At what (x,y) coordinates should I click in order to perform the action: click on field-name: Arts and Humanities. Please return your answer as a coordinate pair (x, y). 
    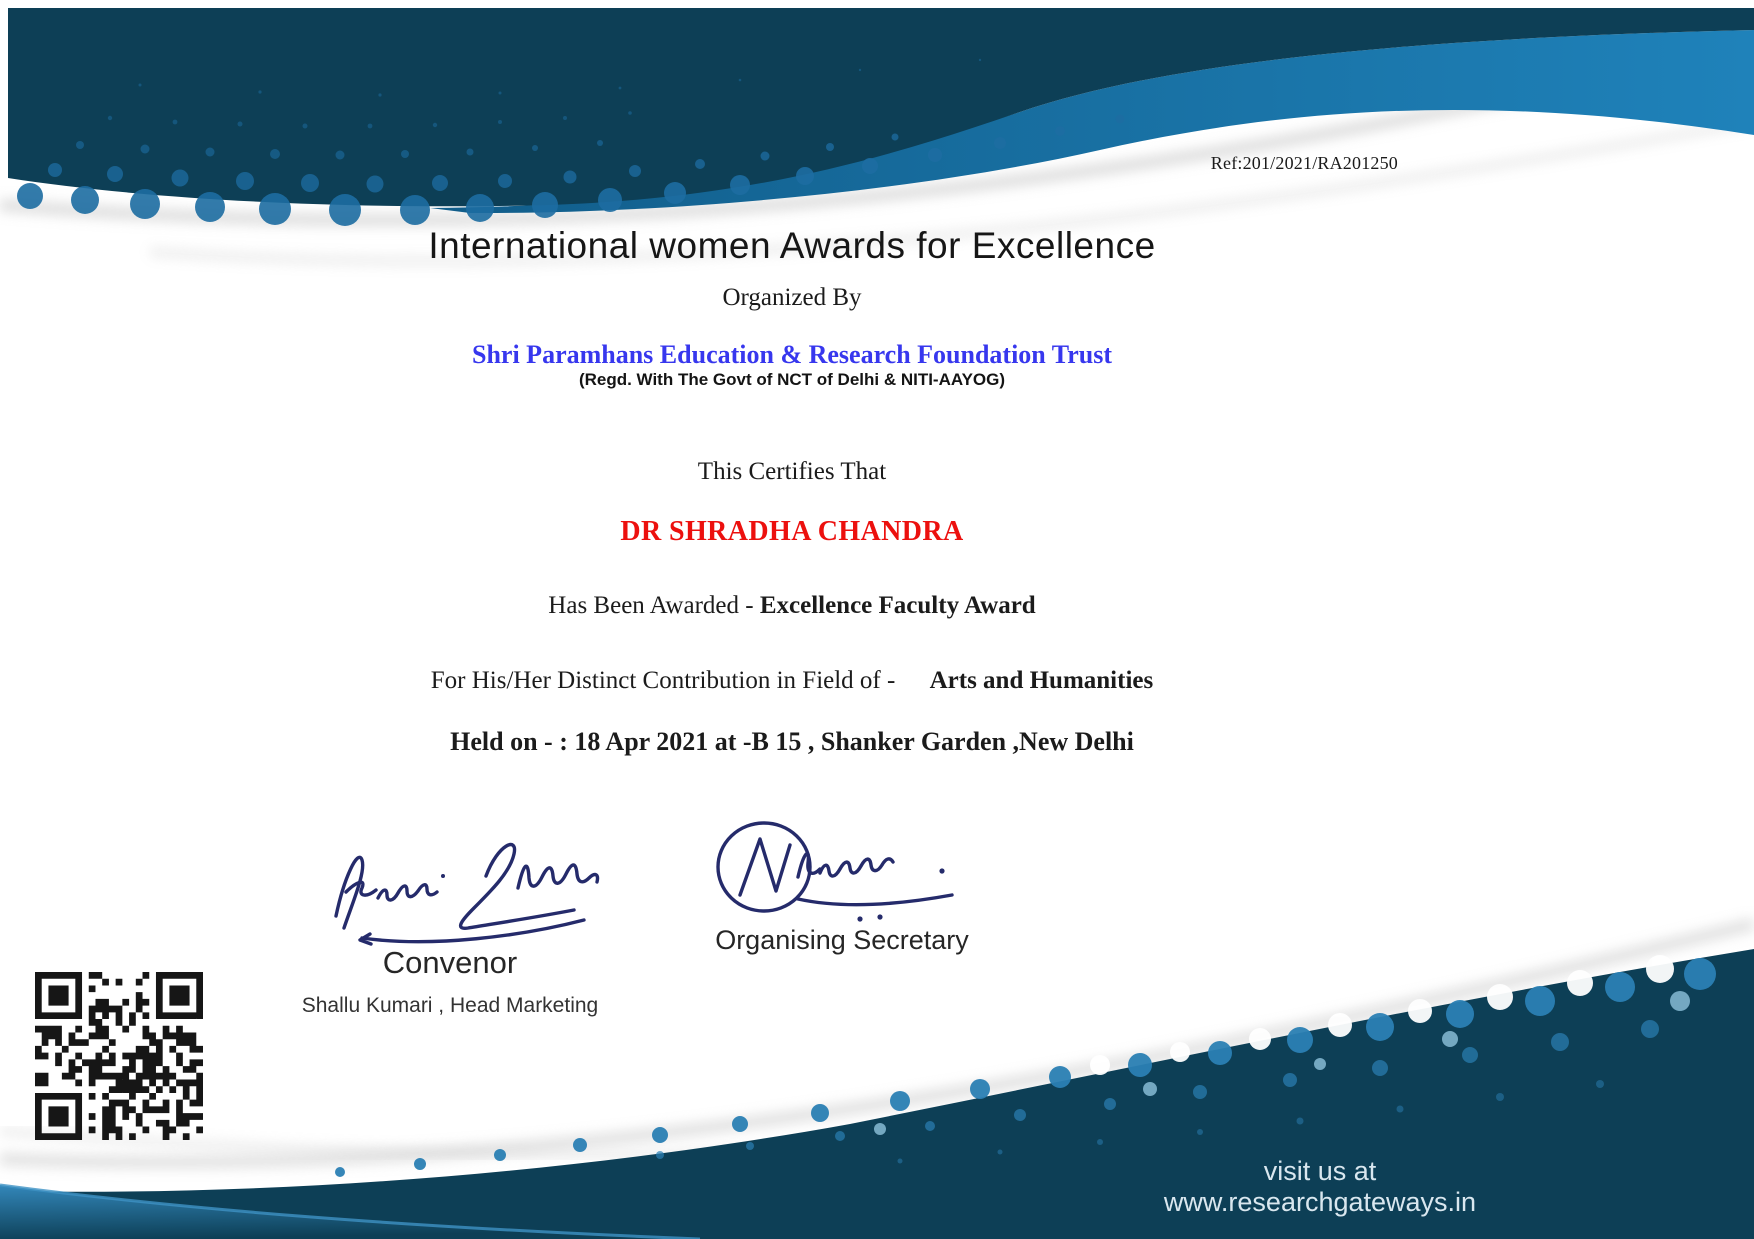
    Looking at the image, I should click on (1041, 680).